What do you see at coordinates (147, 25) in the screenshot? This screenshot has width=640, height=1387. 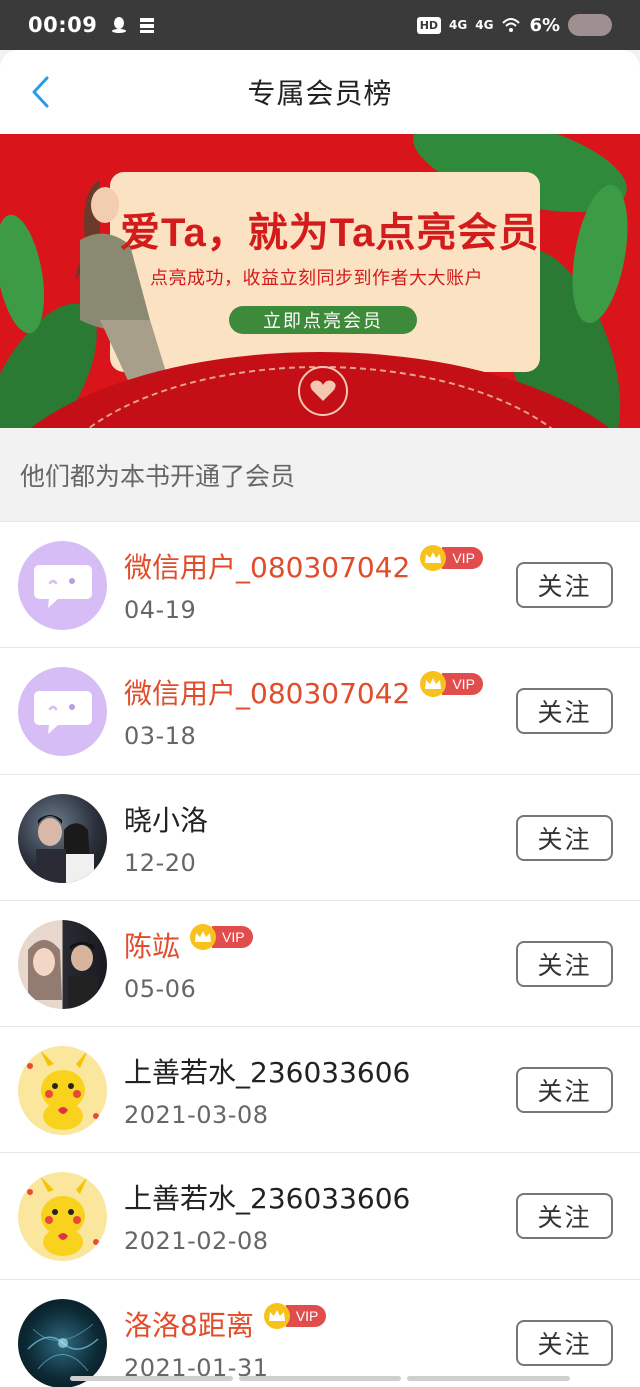 I see `storage-icon` at bounding box center [147, 25].